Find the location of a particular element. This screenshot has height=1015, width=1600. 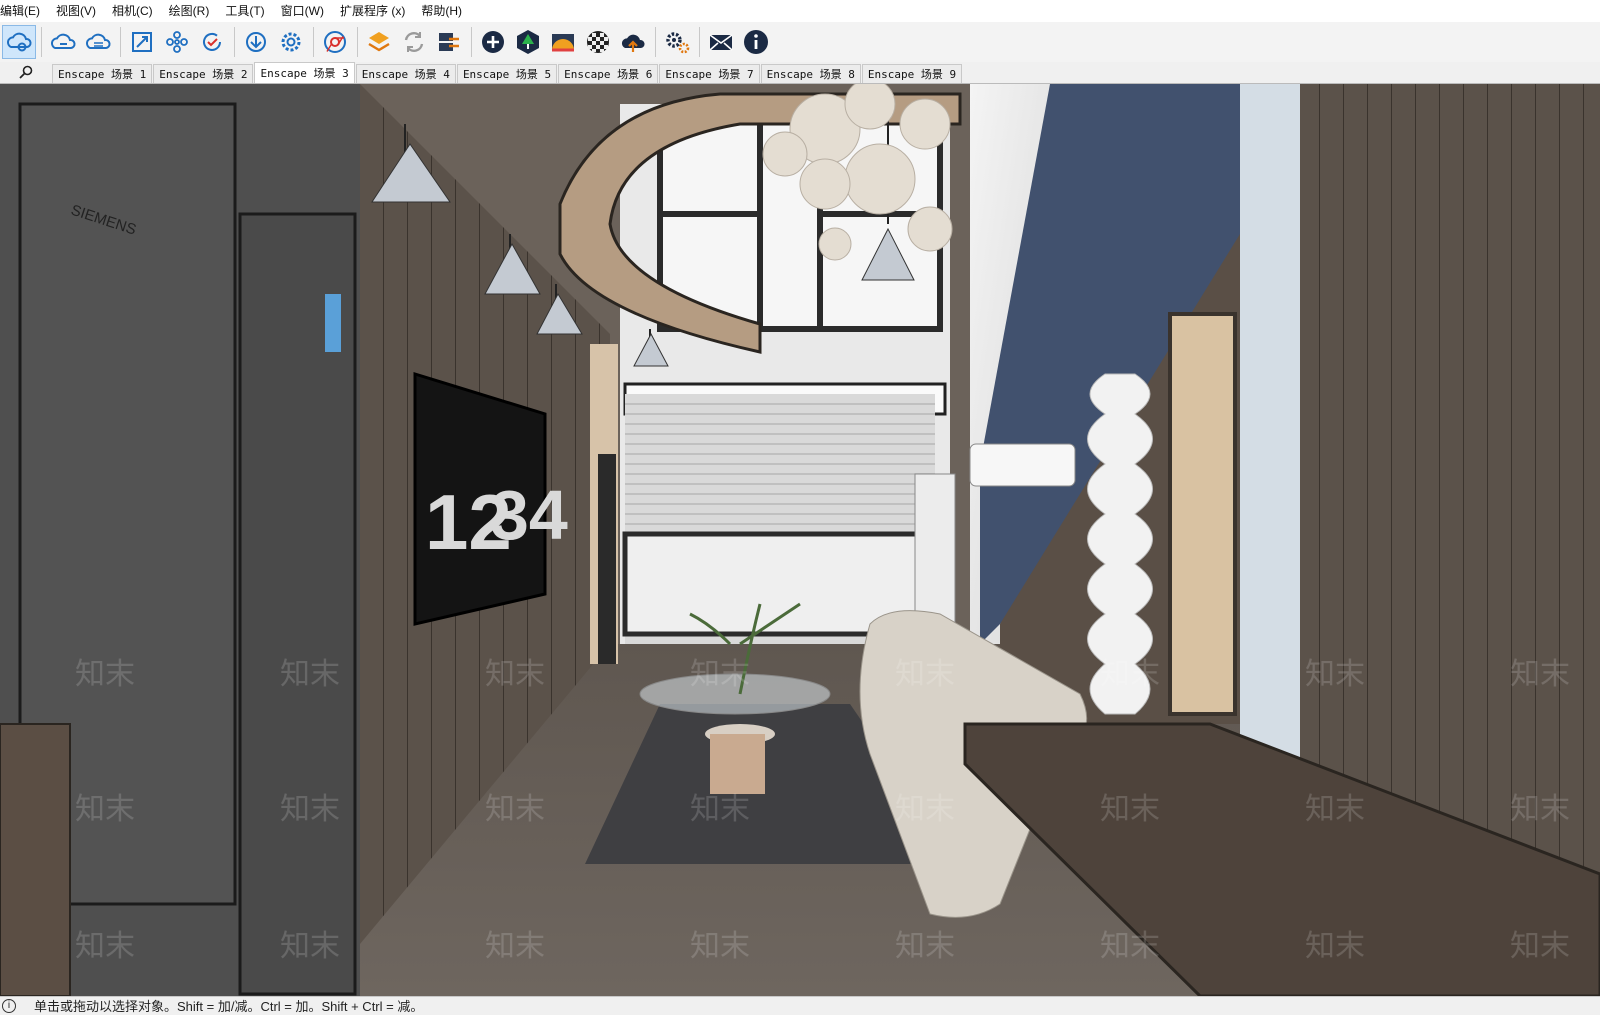

menu-help: 帮助(H) is located at coordinates (441, 11).